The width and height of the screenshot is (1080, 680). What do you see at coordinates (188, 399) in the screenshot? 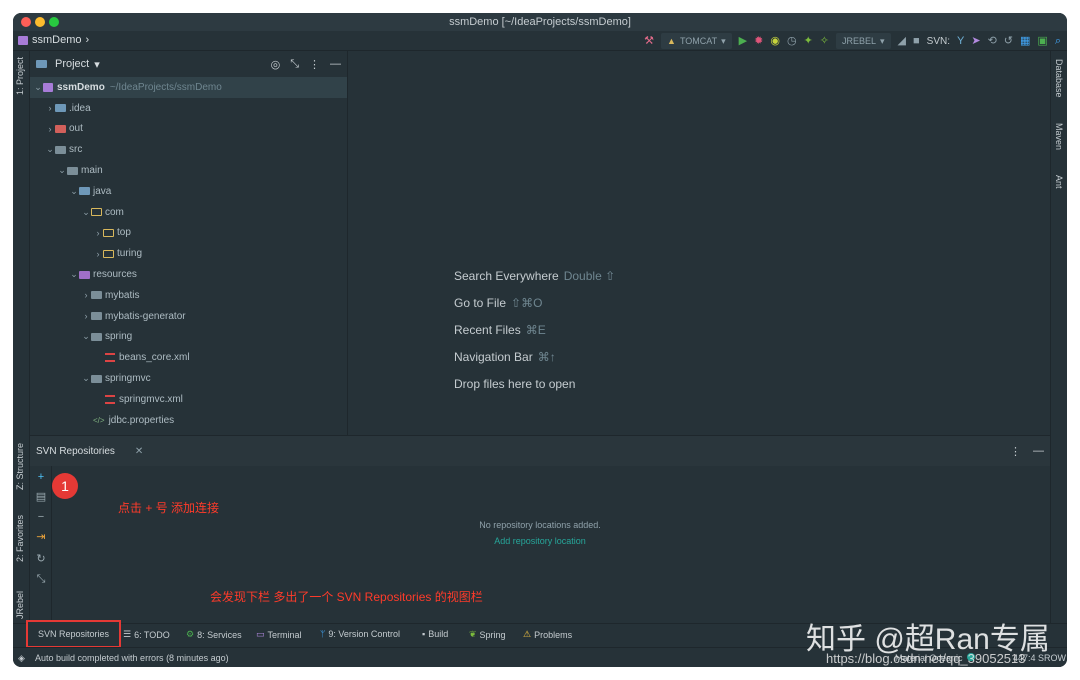
I see `tree-item: springmvc.xml` at bounding box center [188, 399].